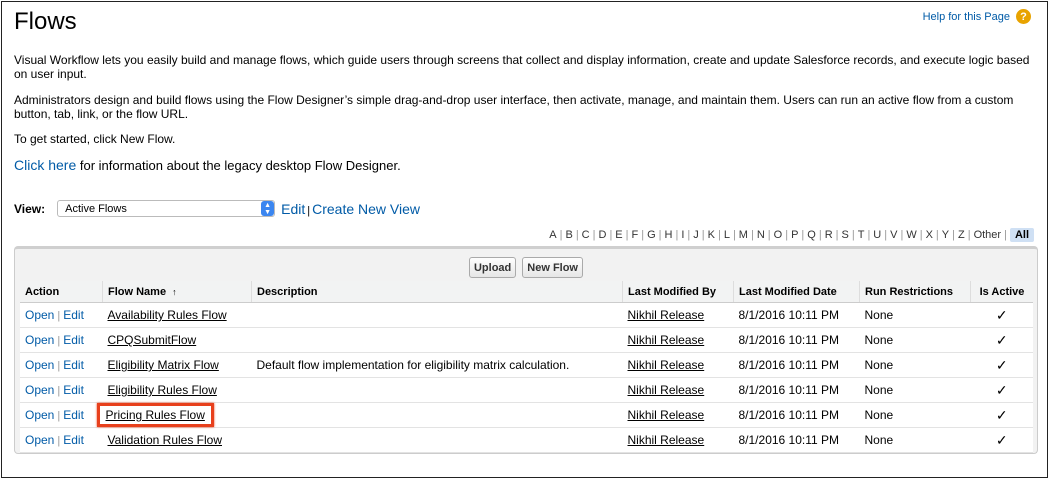  Describe the element at coordinates (152, 340) in the screenshot. I see `flow-name-link: CPQSubmitFlow` at that location.